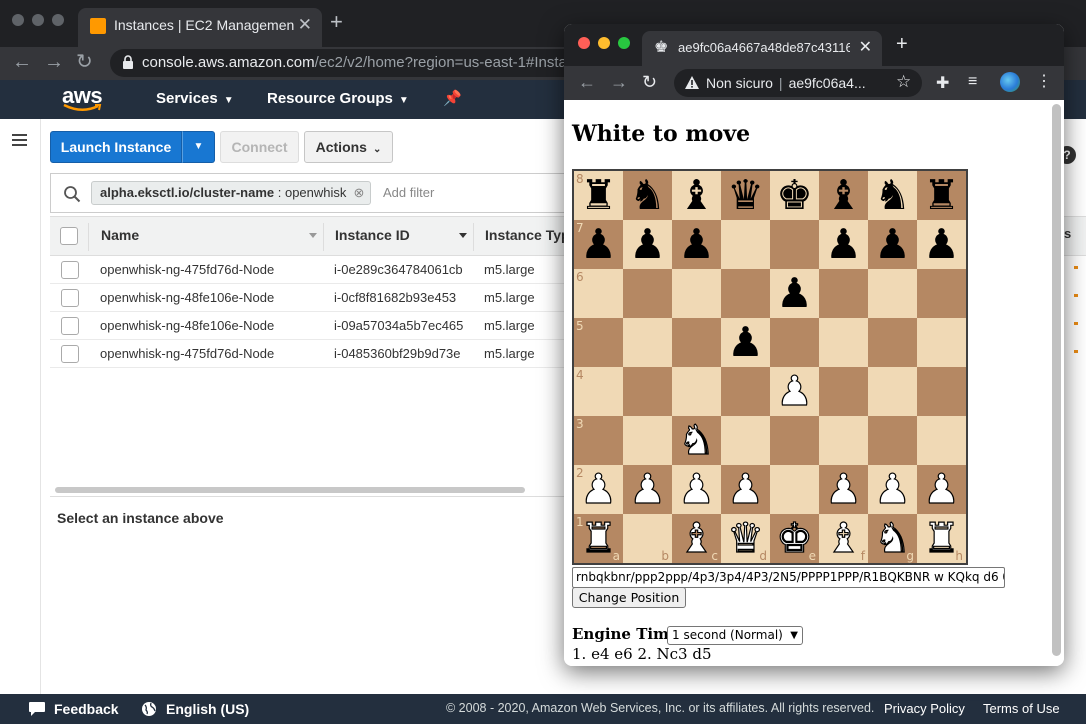  What do you see at coordinates (647, 293) in the screenshot?
I see `square-b6` at bounding box center [647, 293].